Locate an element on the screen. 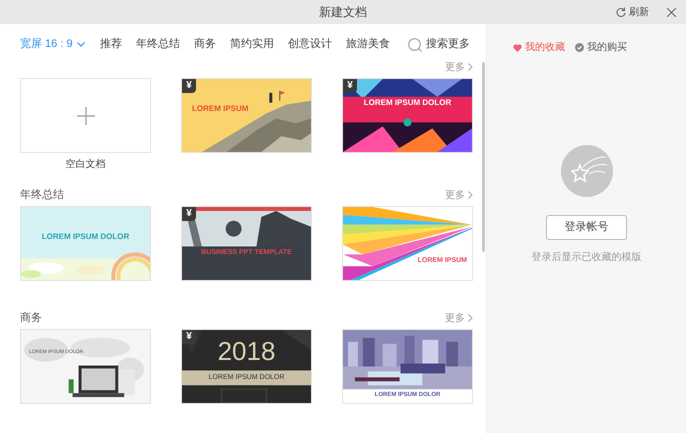 The height and width of the screenshot is (433, 686). template-thumbnail: LOREM IPSUM ¥ is located at coordinates (246, 115).